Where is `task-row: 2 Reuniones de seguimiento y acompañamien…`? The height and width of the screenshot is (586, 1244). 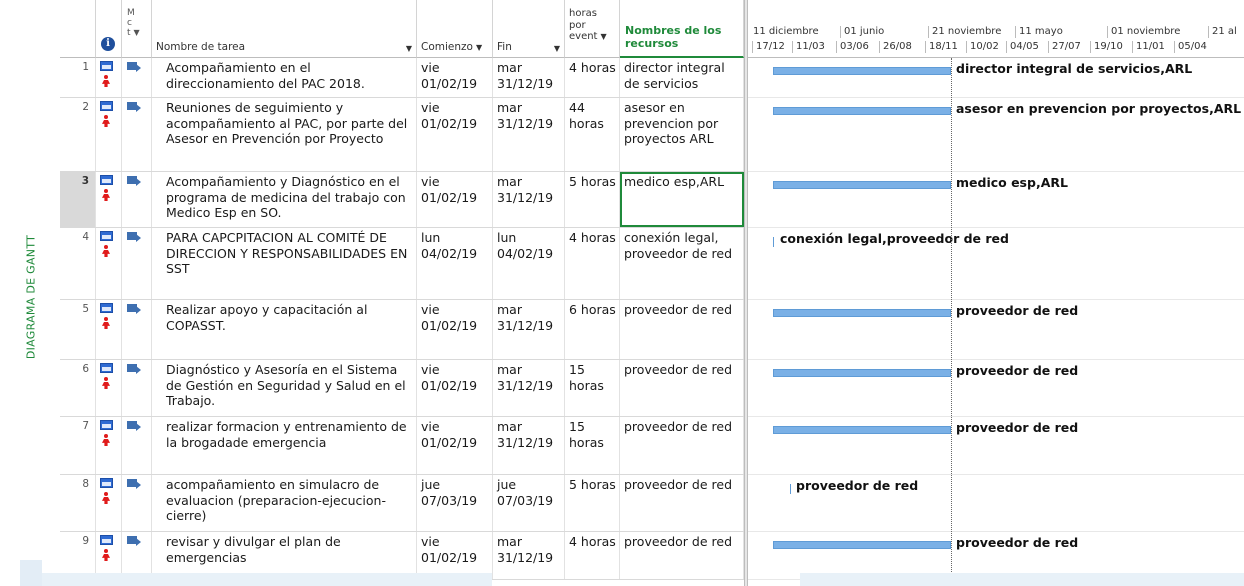 task-row: 2 Reuniones de seguimiento y acompañamien… is located at coordinates (402, 135).